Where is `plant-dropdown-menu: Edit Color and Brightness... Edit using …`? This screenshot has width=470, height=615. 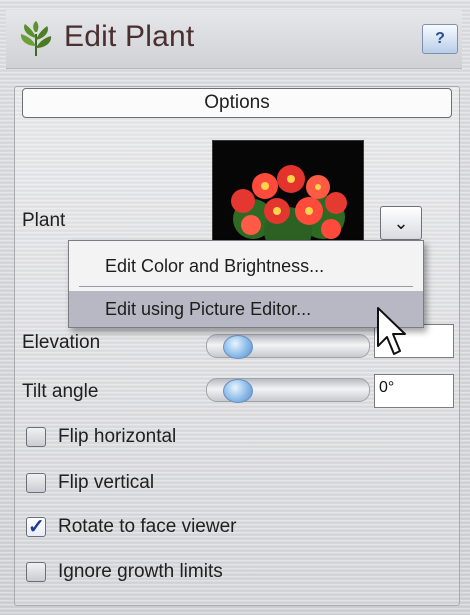 plant-dropdown-menu: Edit Color and Brightness... Edit using … is located at coordinates (246, 284).